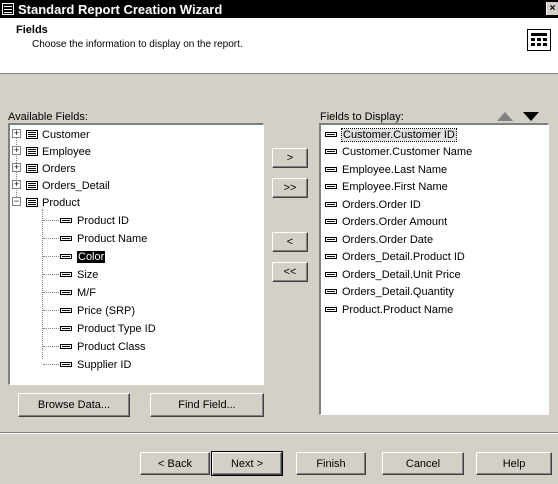  Describe the element at coordinates (395, 256) in the screenshot. I see `display-field-item: Orders_Detail.Product ID` at that location.